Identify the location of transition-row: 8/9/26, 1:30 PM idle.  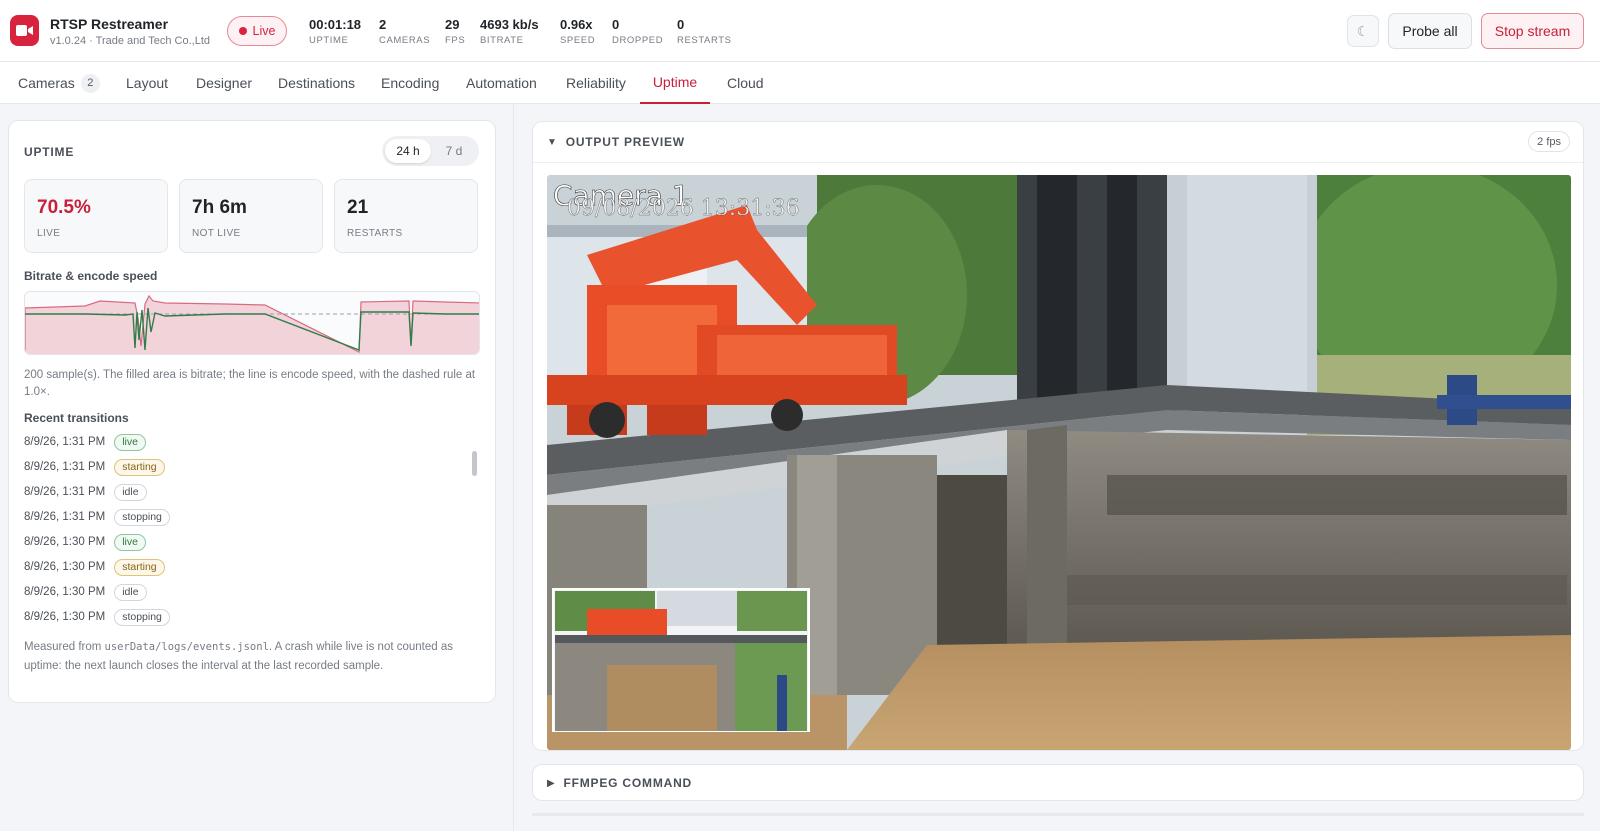
(239, 592).